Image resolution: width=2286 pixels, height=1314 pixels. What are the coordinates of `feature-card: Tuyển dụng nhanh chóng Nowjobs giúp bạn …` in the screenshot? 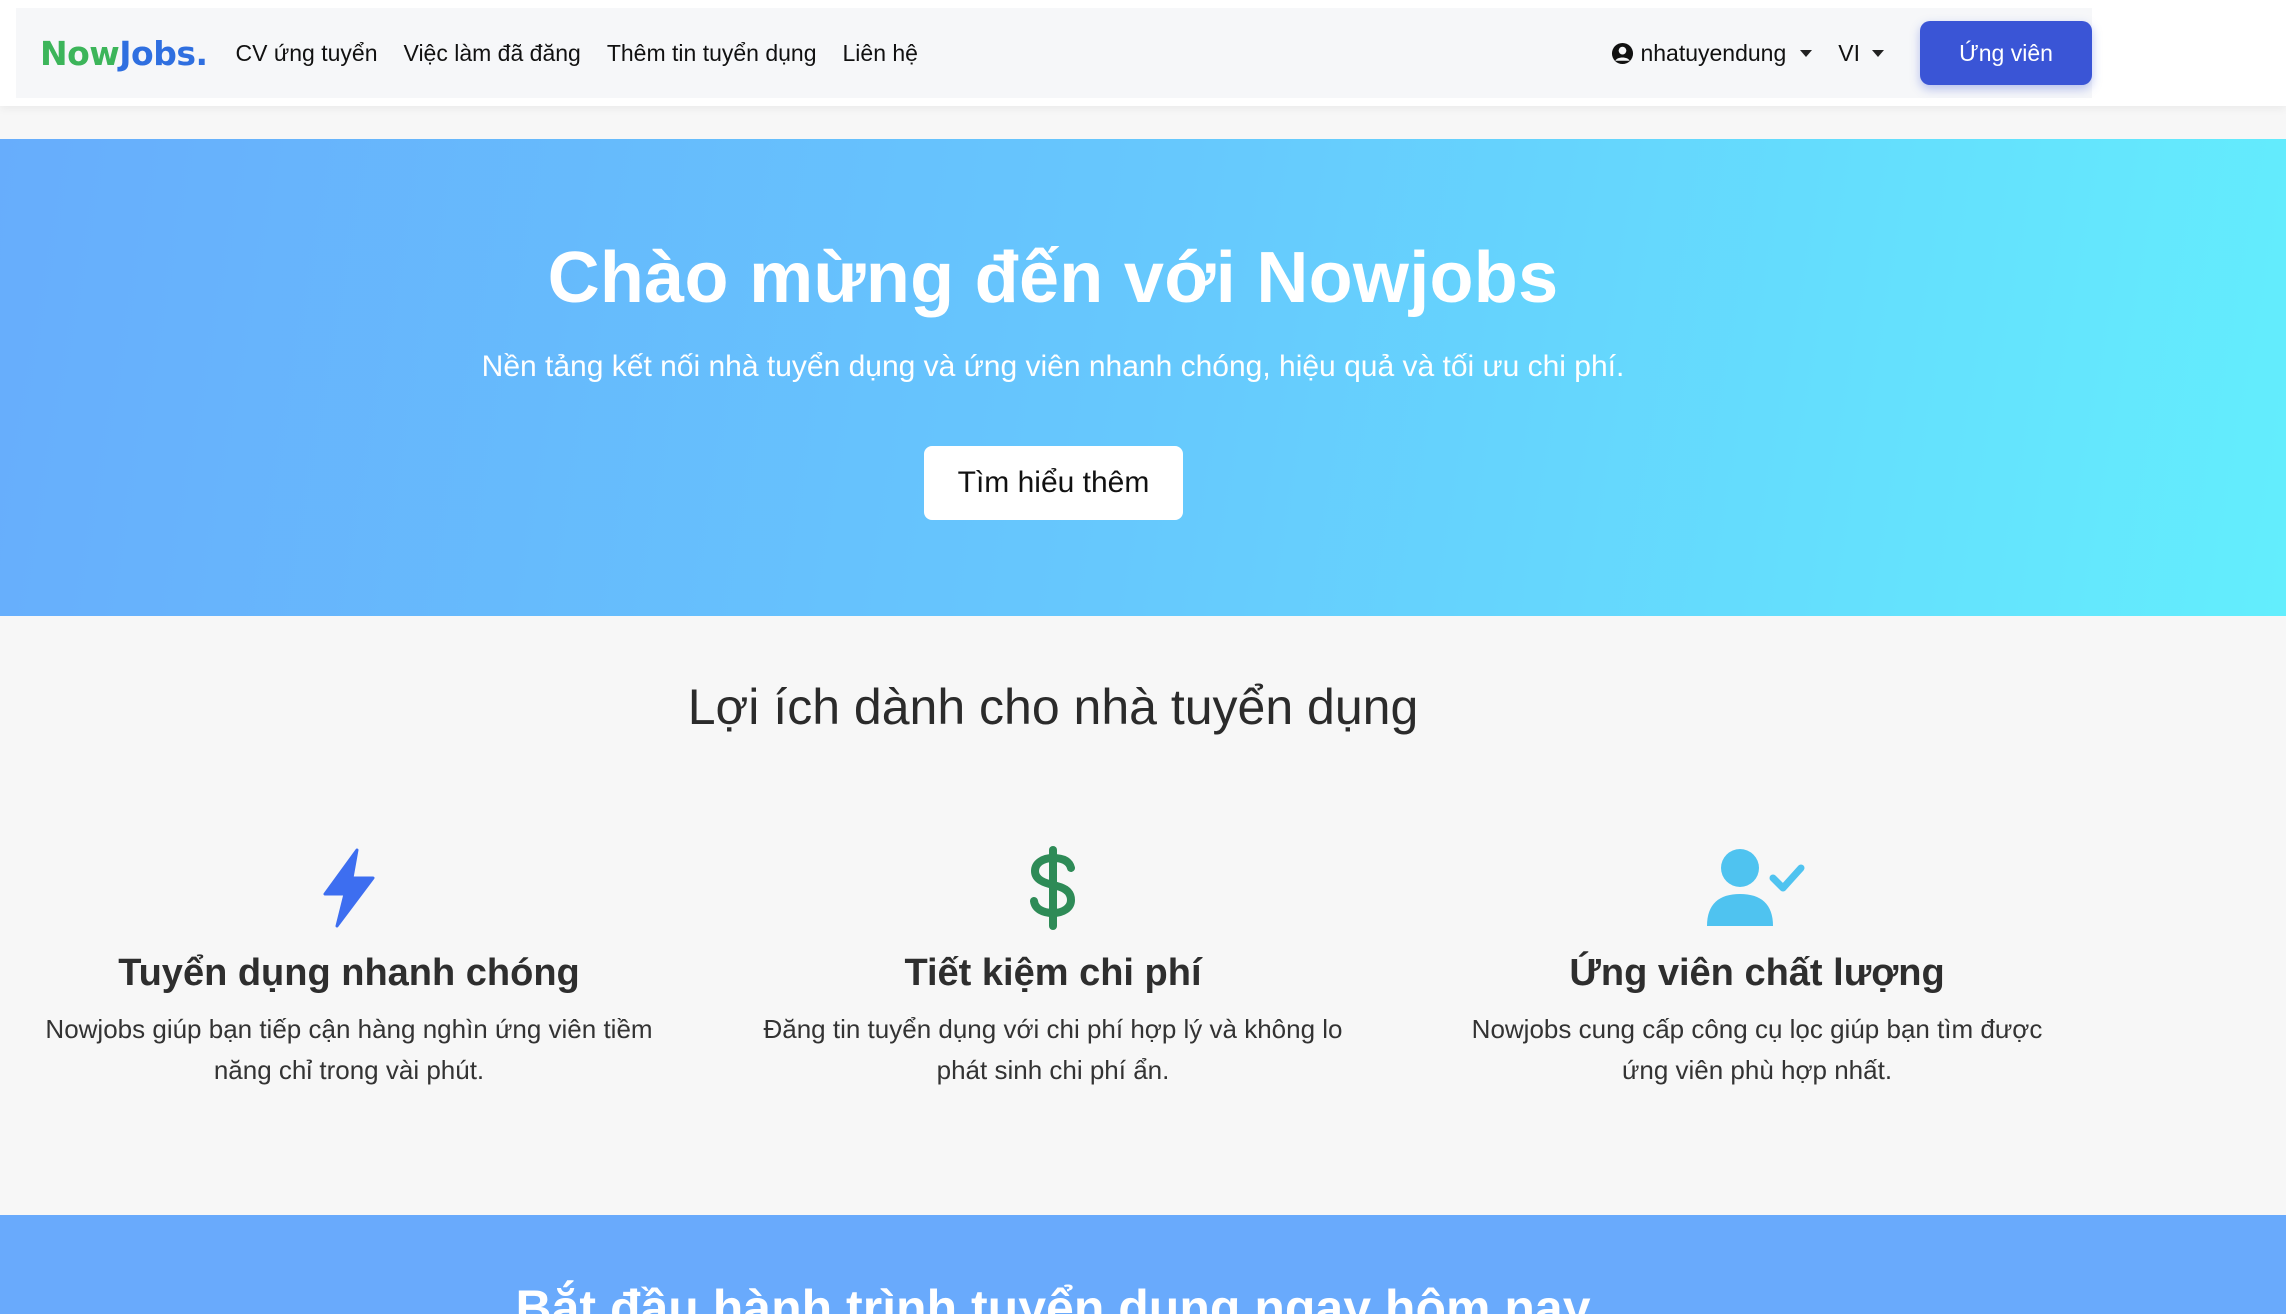 It's located at (349, 968).